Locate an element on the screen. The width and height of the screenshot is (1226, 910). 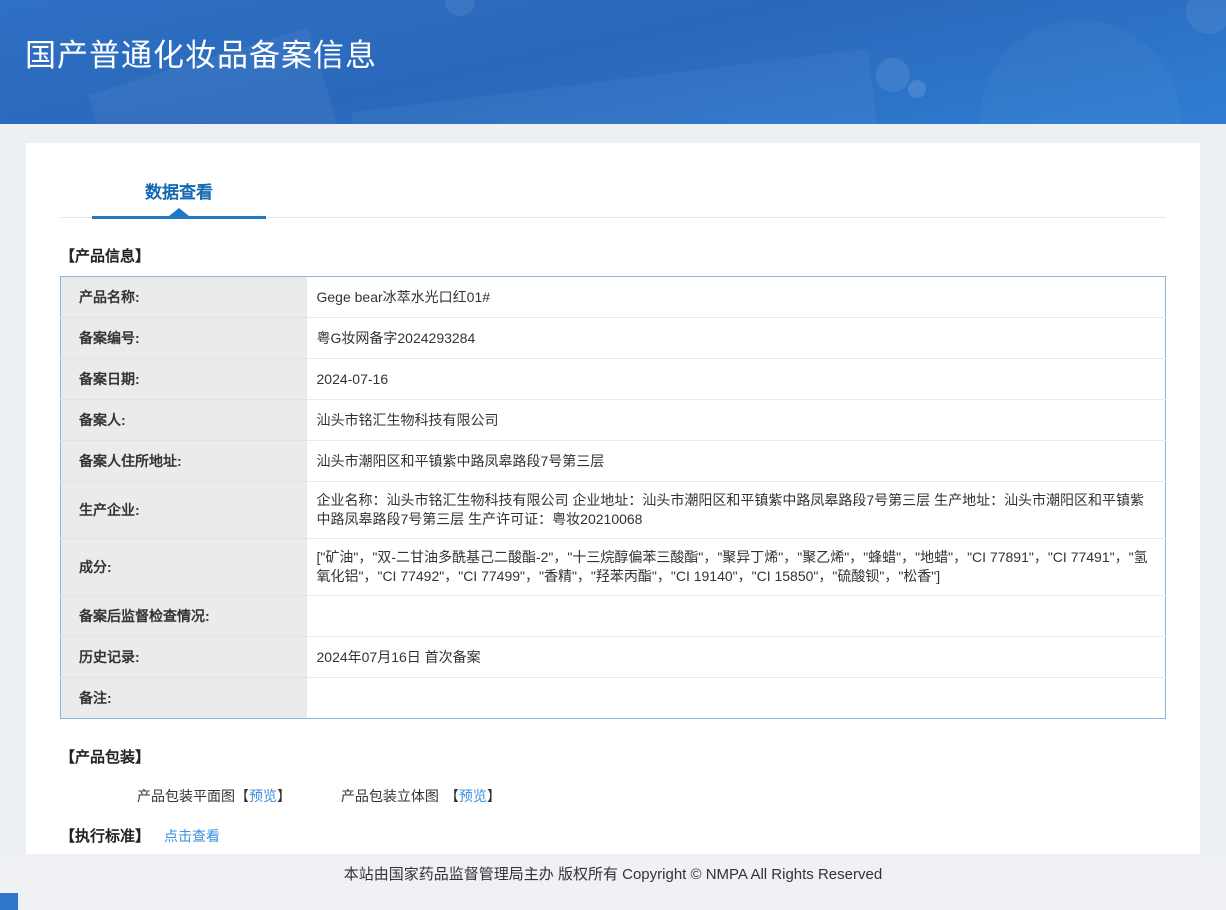
packaging-flat-item: 产品包装平面图【预览】 is located at coordinates (214, 796).